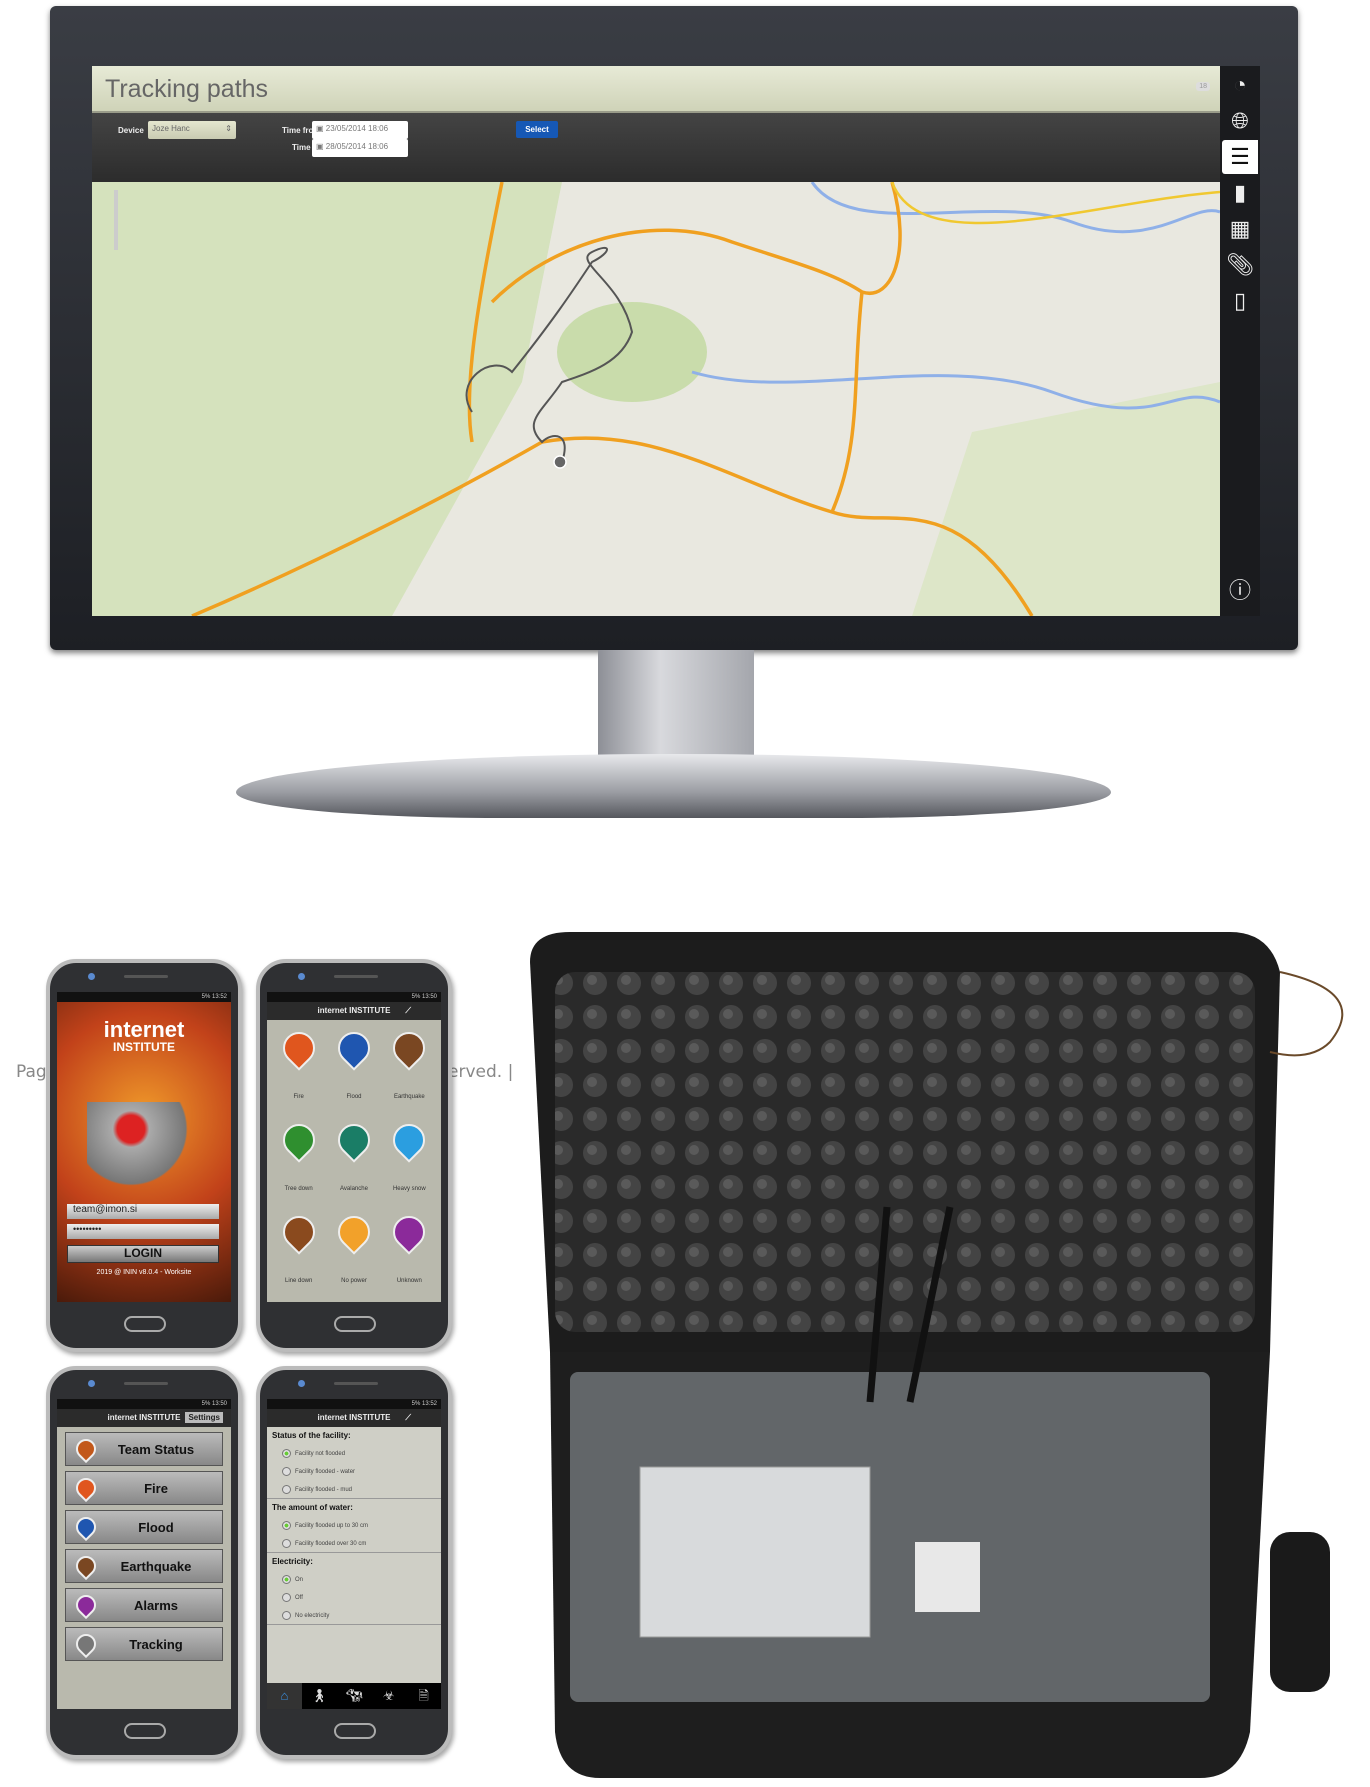  Describe the element at coordinates (319, 1696) in the screenshot. I see `person-icon: 🚶︎` at that location.